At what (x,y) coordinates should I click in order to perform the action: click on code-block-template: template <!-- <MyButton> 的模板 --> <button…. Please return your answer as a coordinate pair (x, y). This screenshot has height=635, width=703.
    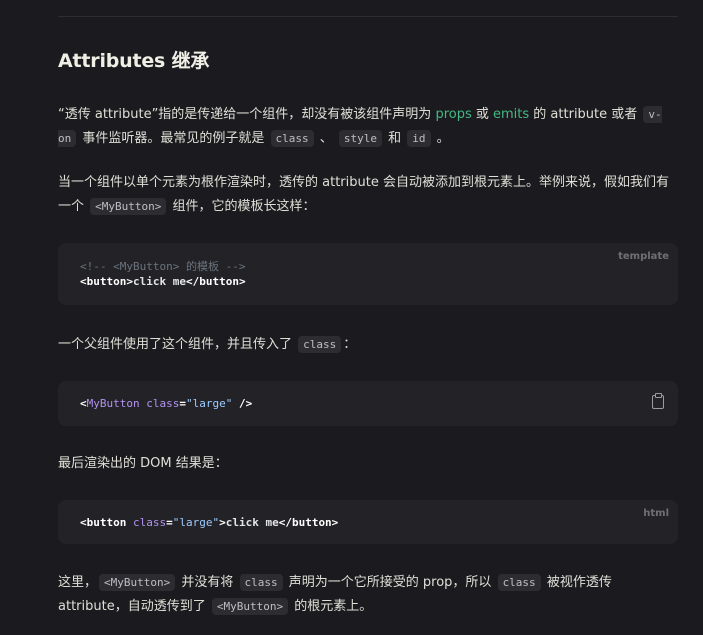
    Looking at the image, I should click on (368, 274).